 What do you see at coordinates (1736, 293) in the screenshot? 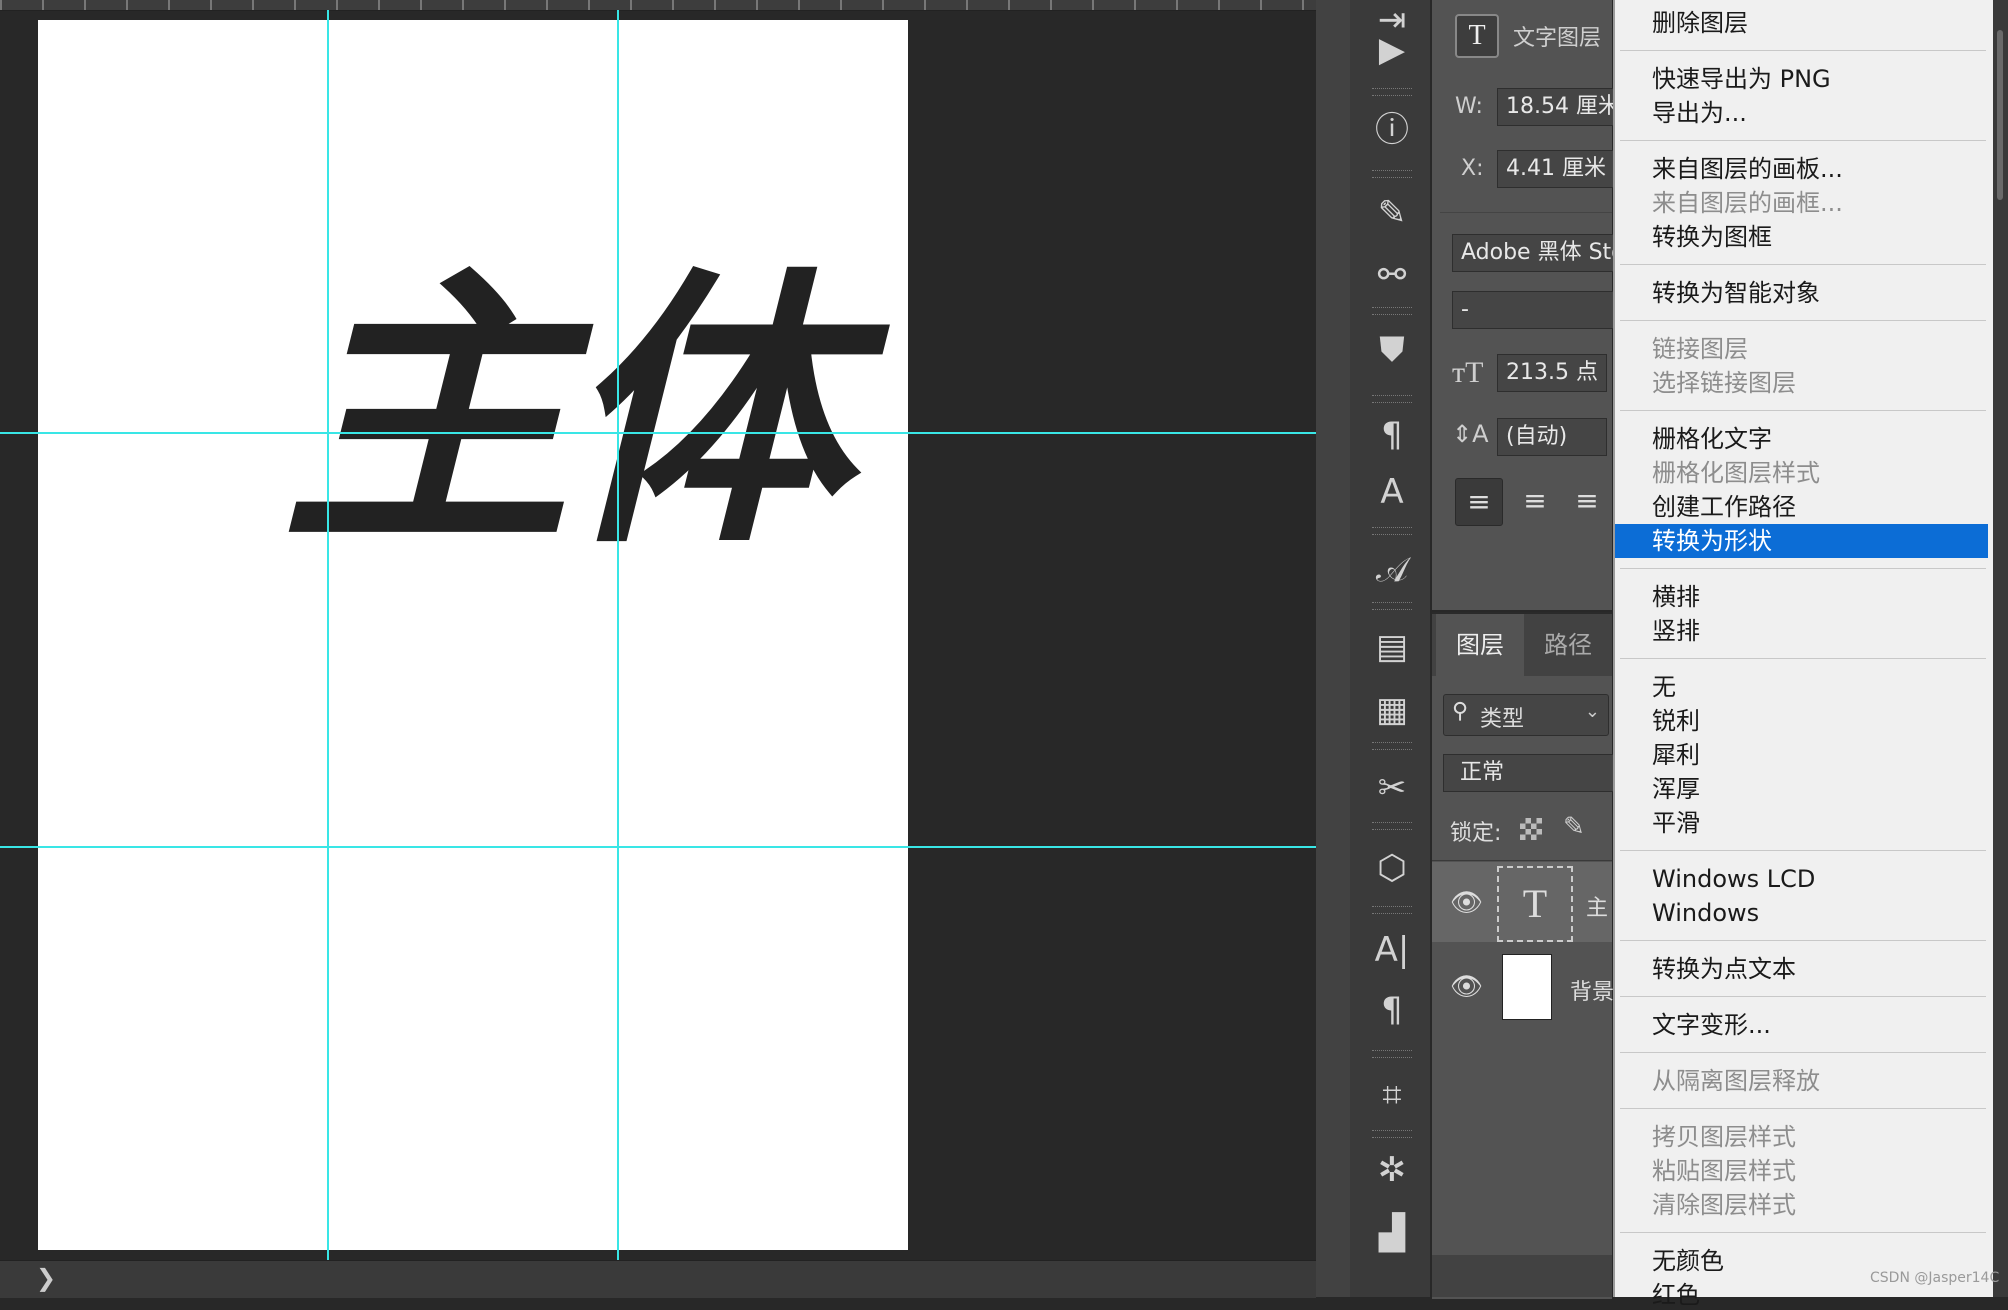
I see `menu-item-3-0: 转换为智能对象` at bounding box center [1736, 293].